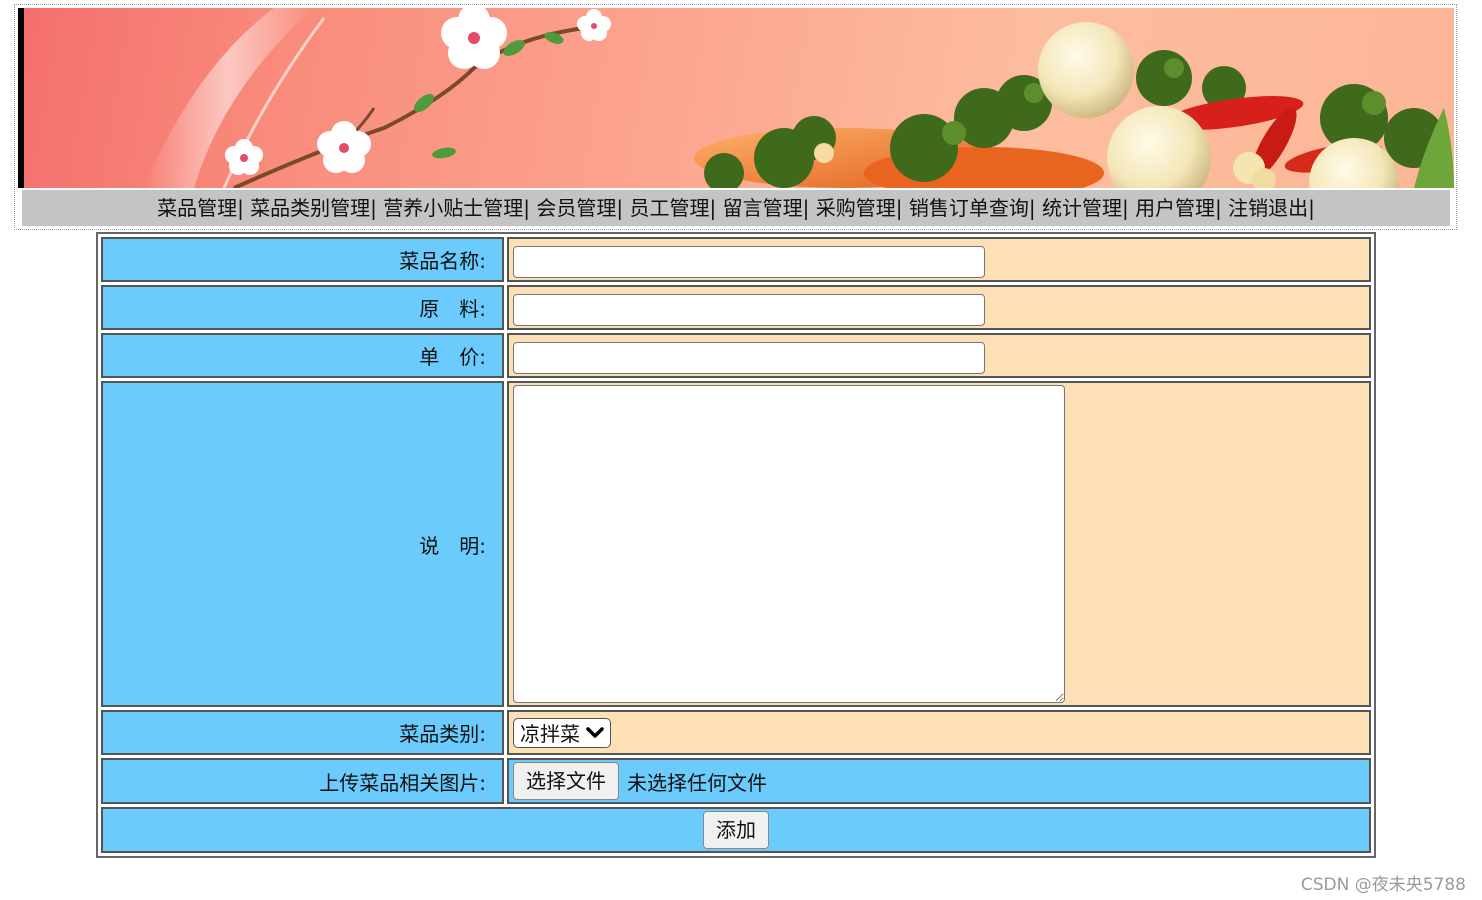 The image size is (1482, 900). Describe the element at coordinates (749, 357) in the screenshot. I see `price-input` at that location.